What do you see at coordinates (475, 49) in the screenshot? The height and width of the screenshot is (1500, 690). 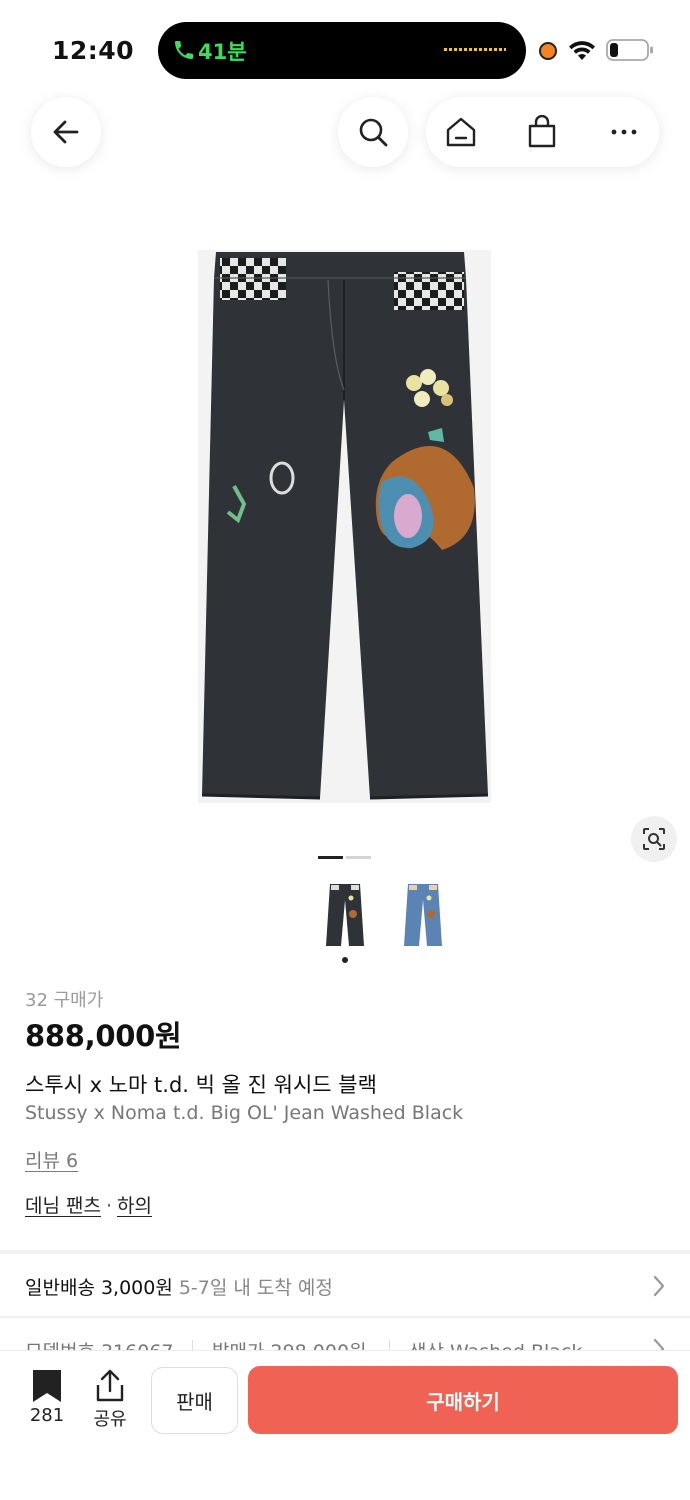 I see `audio-activity-indicator` at bounding box center [475, 49].